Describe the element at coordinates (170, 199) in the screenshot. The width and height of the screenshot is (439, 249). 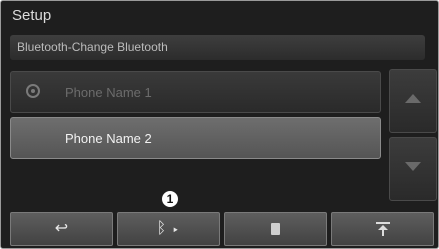
I see `callout-marker: 1` at that location.